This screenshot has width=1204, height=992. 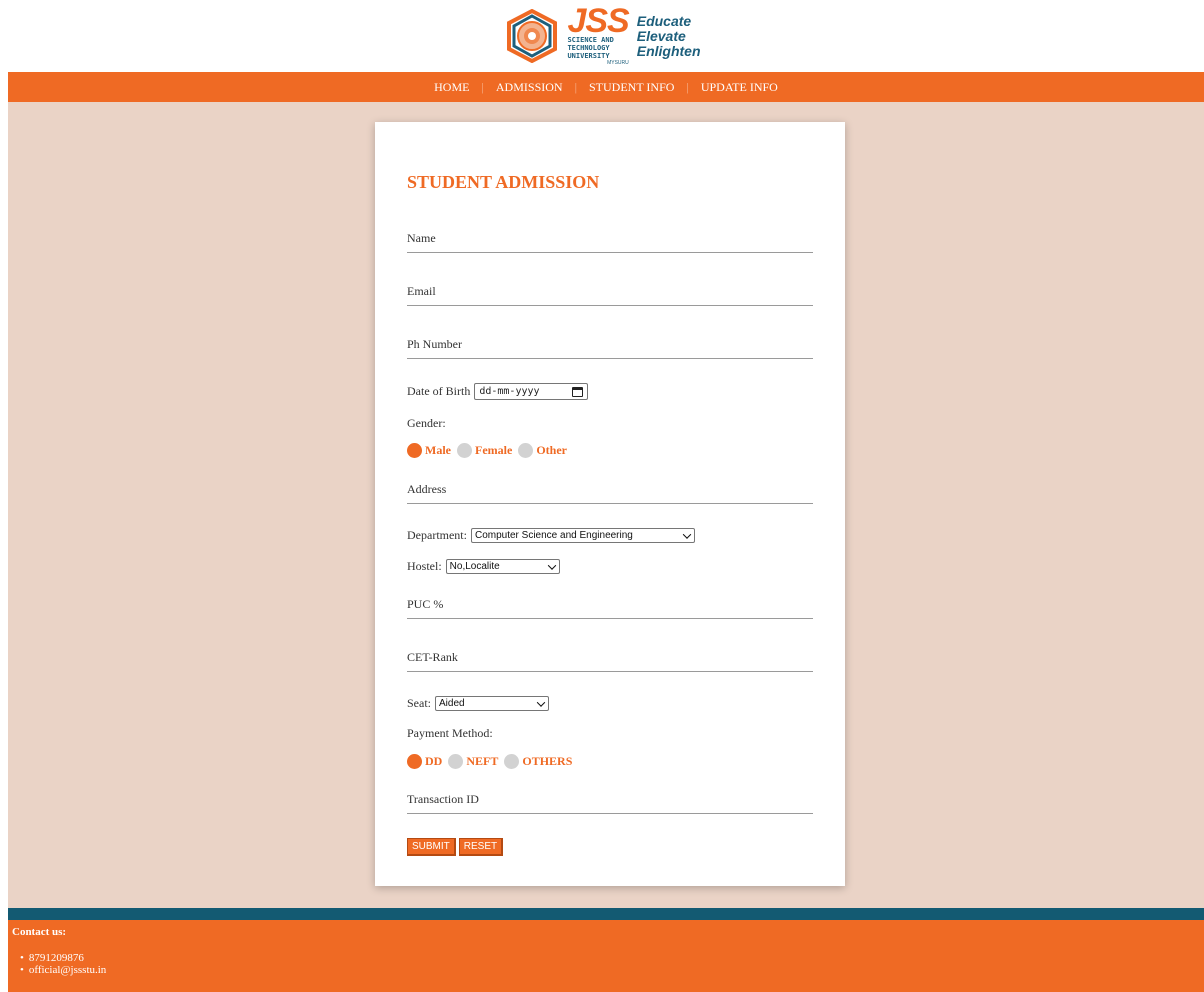 I want to click on nav-student-info: STUDENT INFO, so click(x=631, y=87).